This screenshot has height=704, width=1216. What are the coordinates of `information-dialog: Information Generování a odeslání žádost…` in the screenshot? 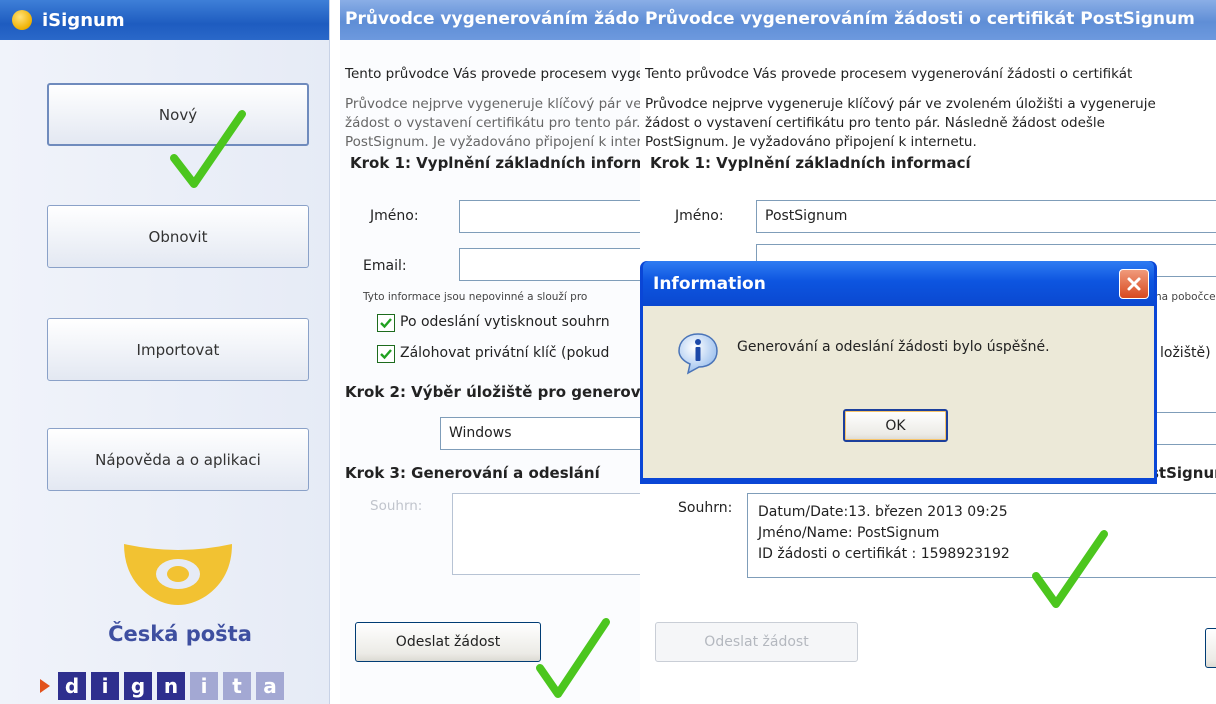 It's located at (898, 372).